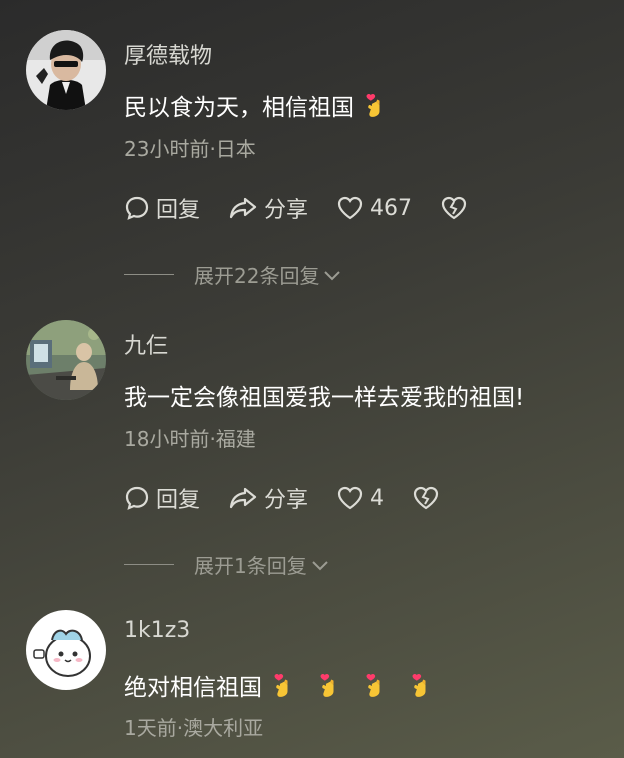 This screenshot has height=758, width=624. Describe the element at coordinates (239, 108) in the screenshot. I see `comment-text-content: 民以食为天，相信祖国` at that location.